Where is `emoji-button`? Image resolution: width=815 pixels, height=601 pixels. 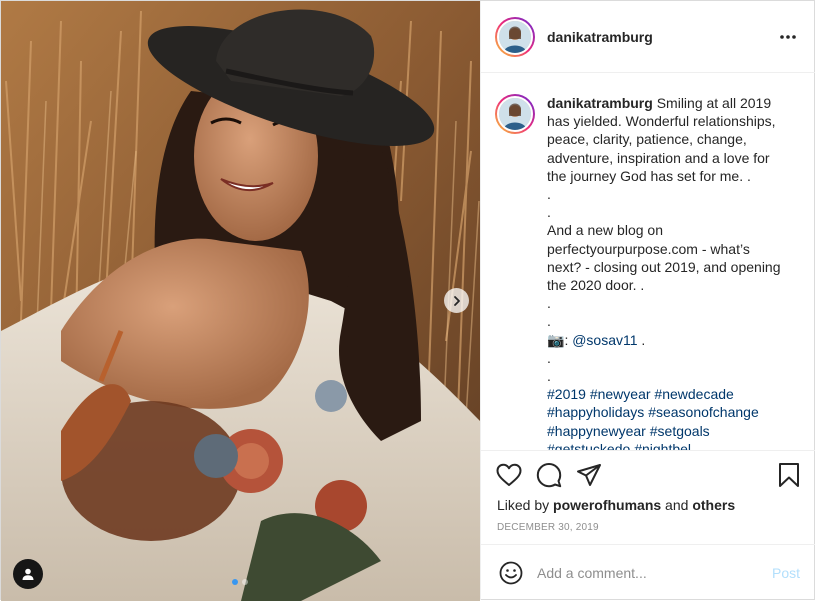 emoji-button is located at coordinates (511, 573).